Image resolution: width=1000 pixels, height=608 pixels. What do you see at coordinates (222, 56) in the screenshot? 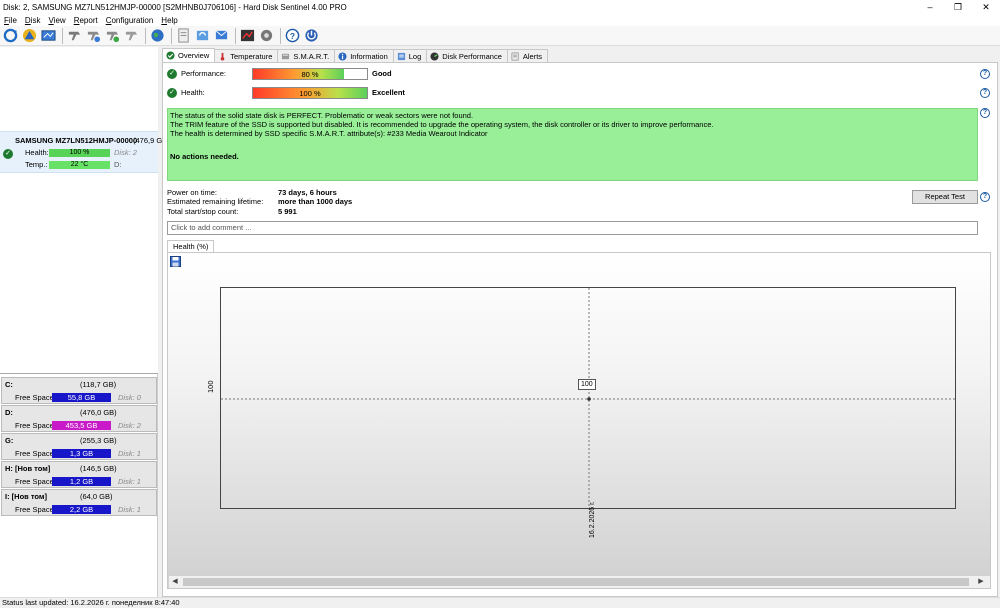
I see `thermometer-icon` at bounding box center [222, 56].